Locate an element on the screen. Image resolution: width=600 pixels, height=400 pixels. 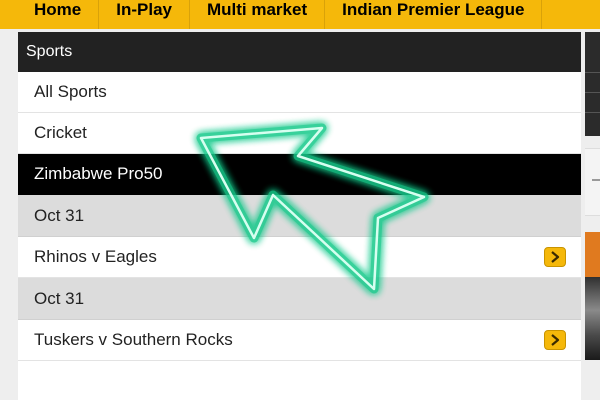
nav-item-in-play: In-Play is located at coordinates (144, 14).